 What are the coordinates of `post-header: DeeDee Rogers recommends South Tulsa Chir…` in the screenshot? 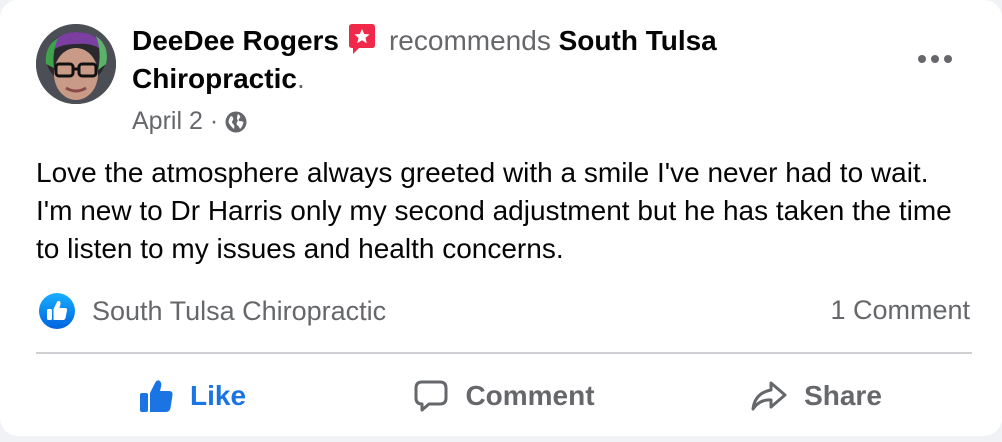 It's located at (477, 60).